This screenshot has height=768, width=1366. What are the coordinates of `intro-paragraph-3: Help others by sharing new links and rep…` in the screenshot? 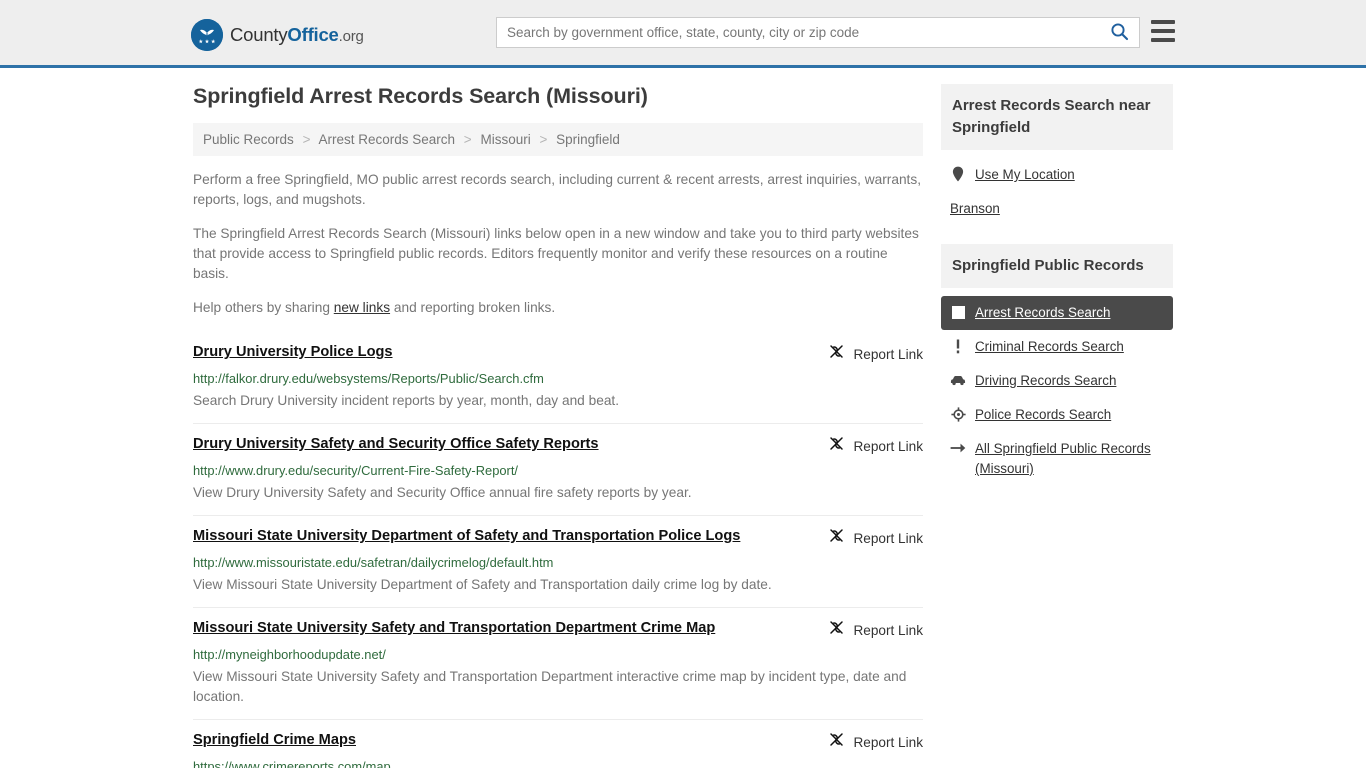 It's located at (558, 308).